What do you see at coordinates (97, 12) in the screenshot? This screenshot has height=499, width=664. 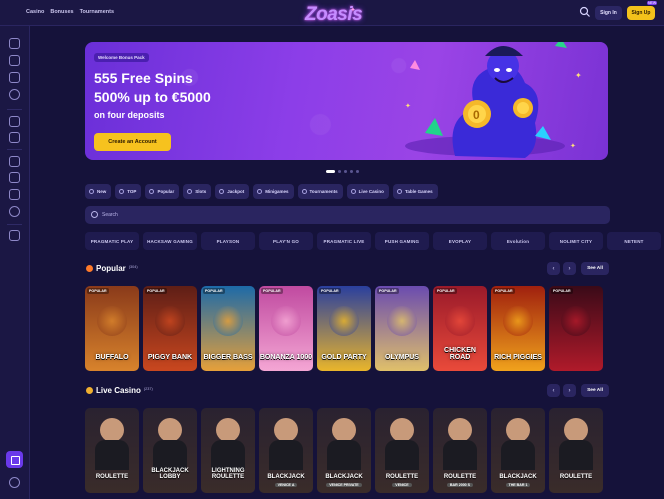 I see `nav-tournaments: Tournaments` at bounding box center [97, 12].